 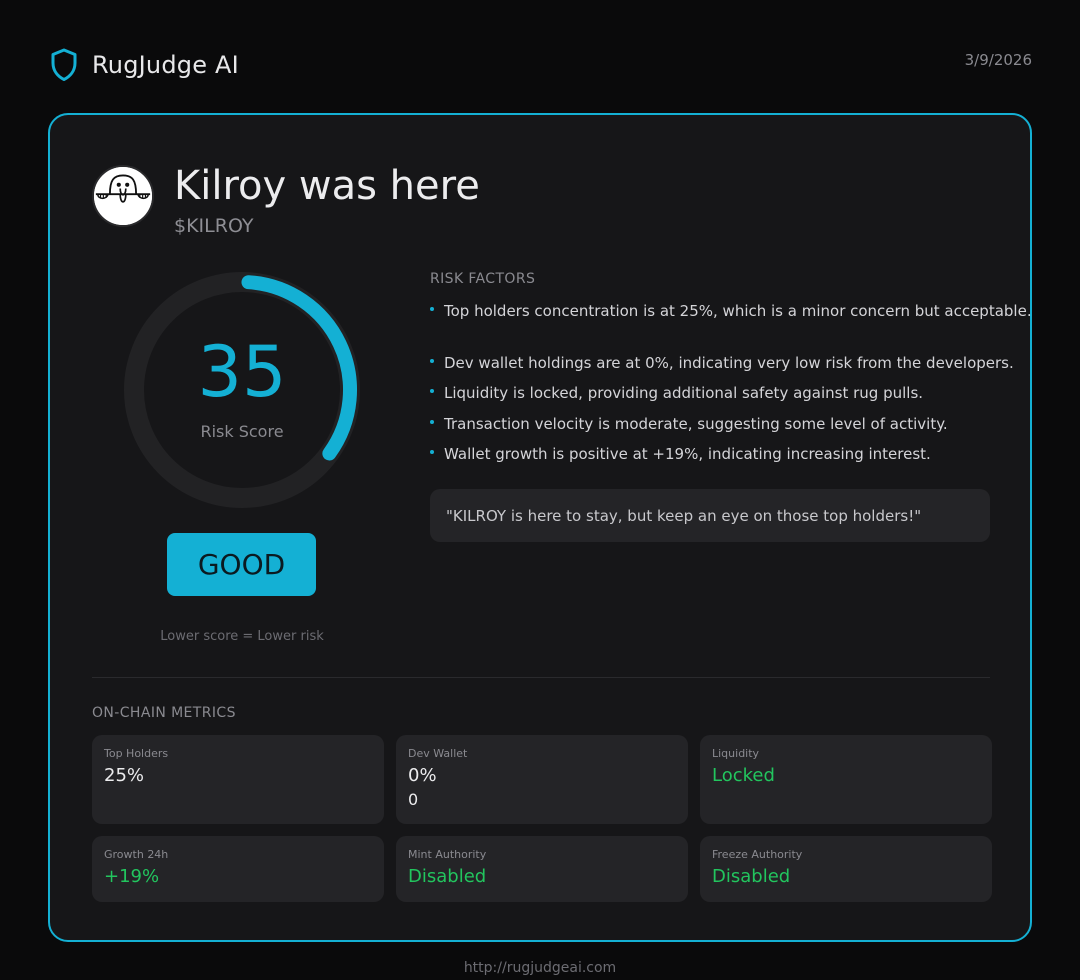 What do you see at coordinates (757, 854) in the screenshot?
I see `metric-label: Freeze Authority` at bounding box center [757, 854].